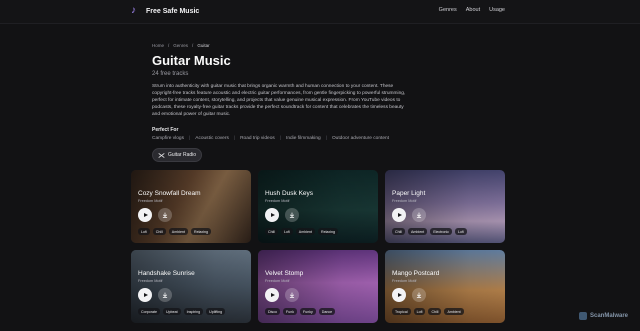 This screenshot has height=331, width=640. I want to click on tag: Disco, so click(272, 311).